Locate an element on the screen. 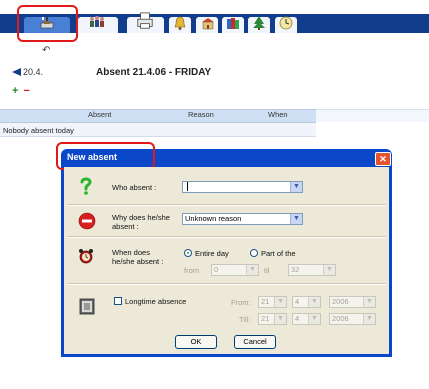 The width and height of the screenshot is (429, 389). stop-icon is located at coordinates (87, 222).